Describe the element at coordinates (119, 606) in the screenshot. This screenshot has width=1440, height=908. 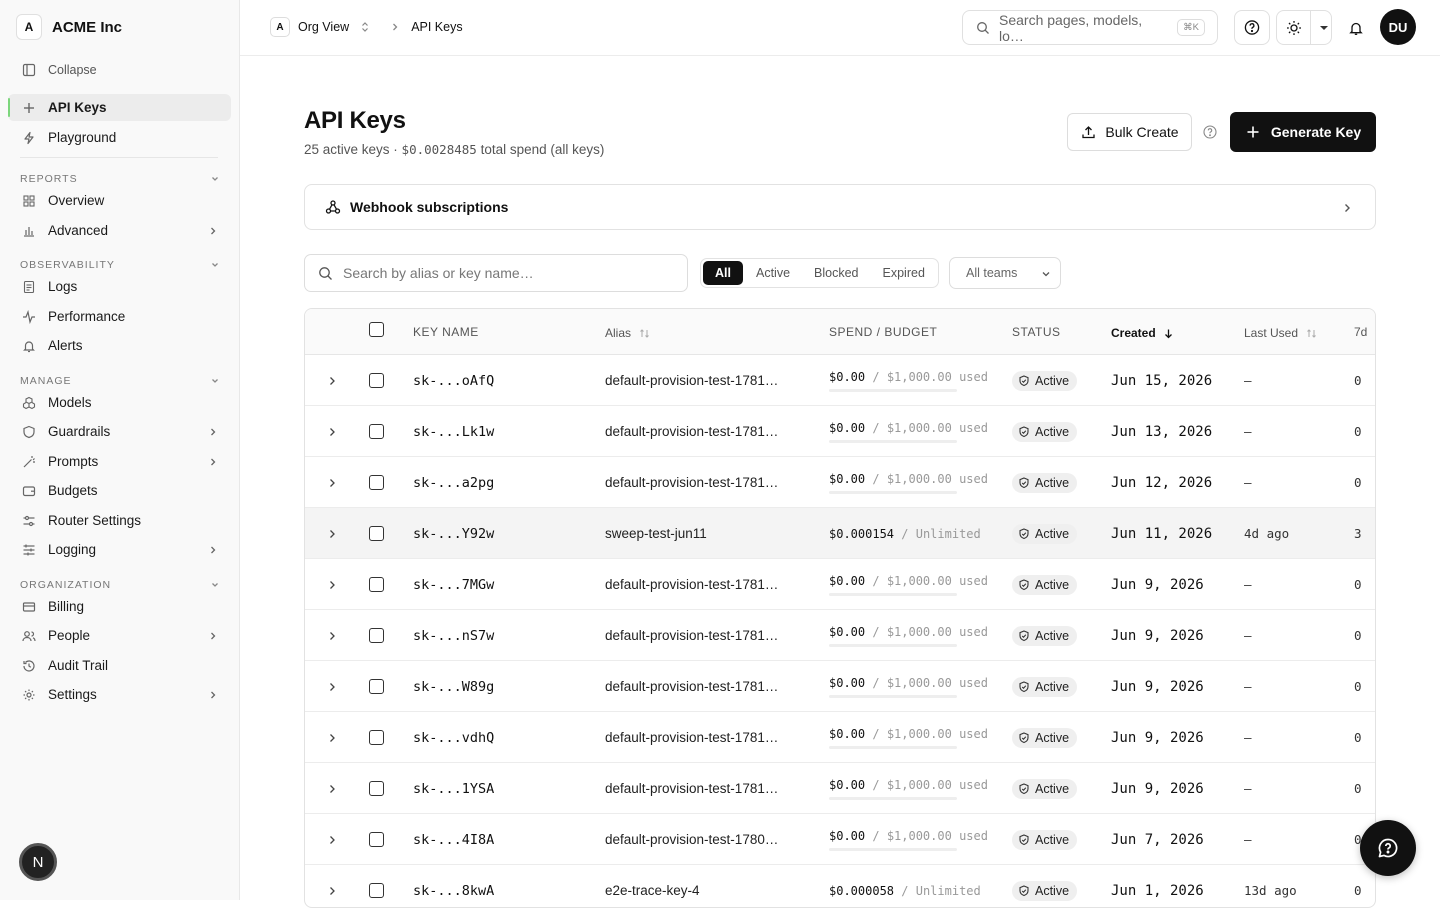
I see `sidebar-item-billing: Billing` at that location.